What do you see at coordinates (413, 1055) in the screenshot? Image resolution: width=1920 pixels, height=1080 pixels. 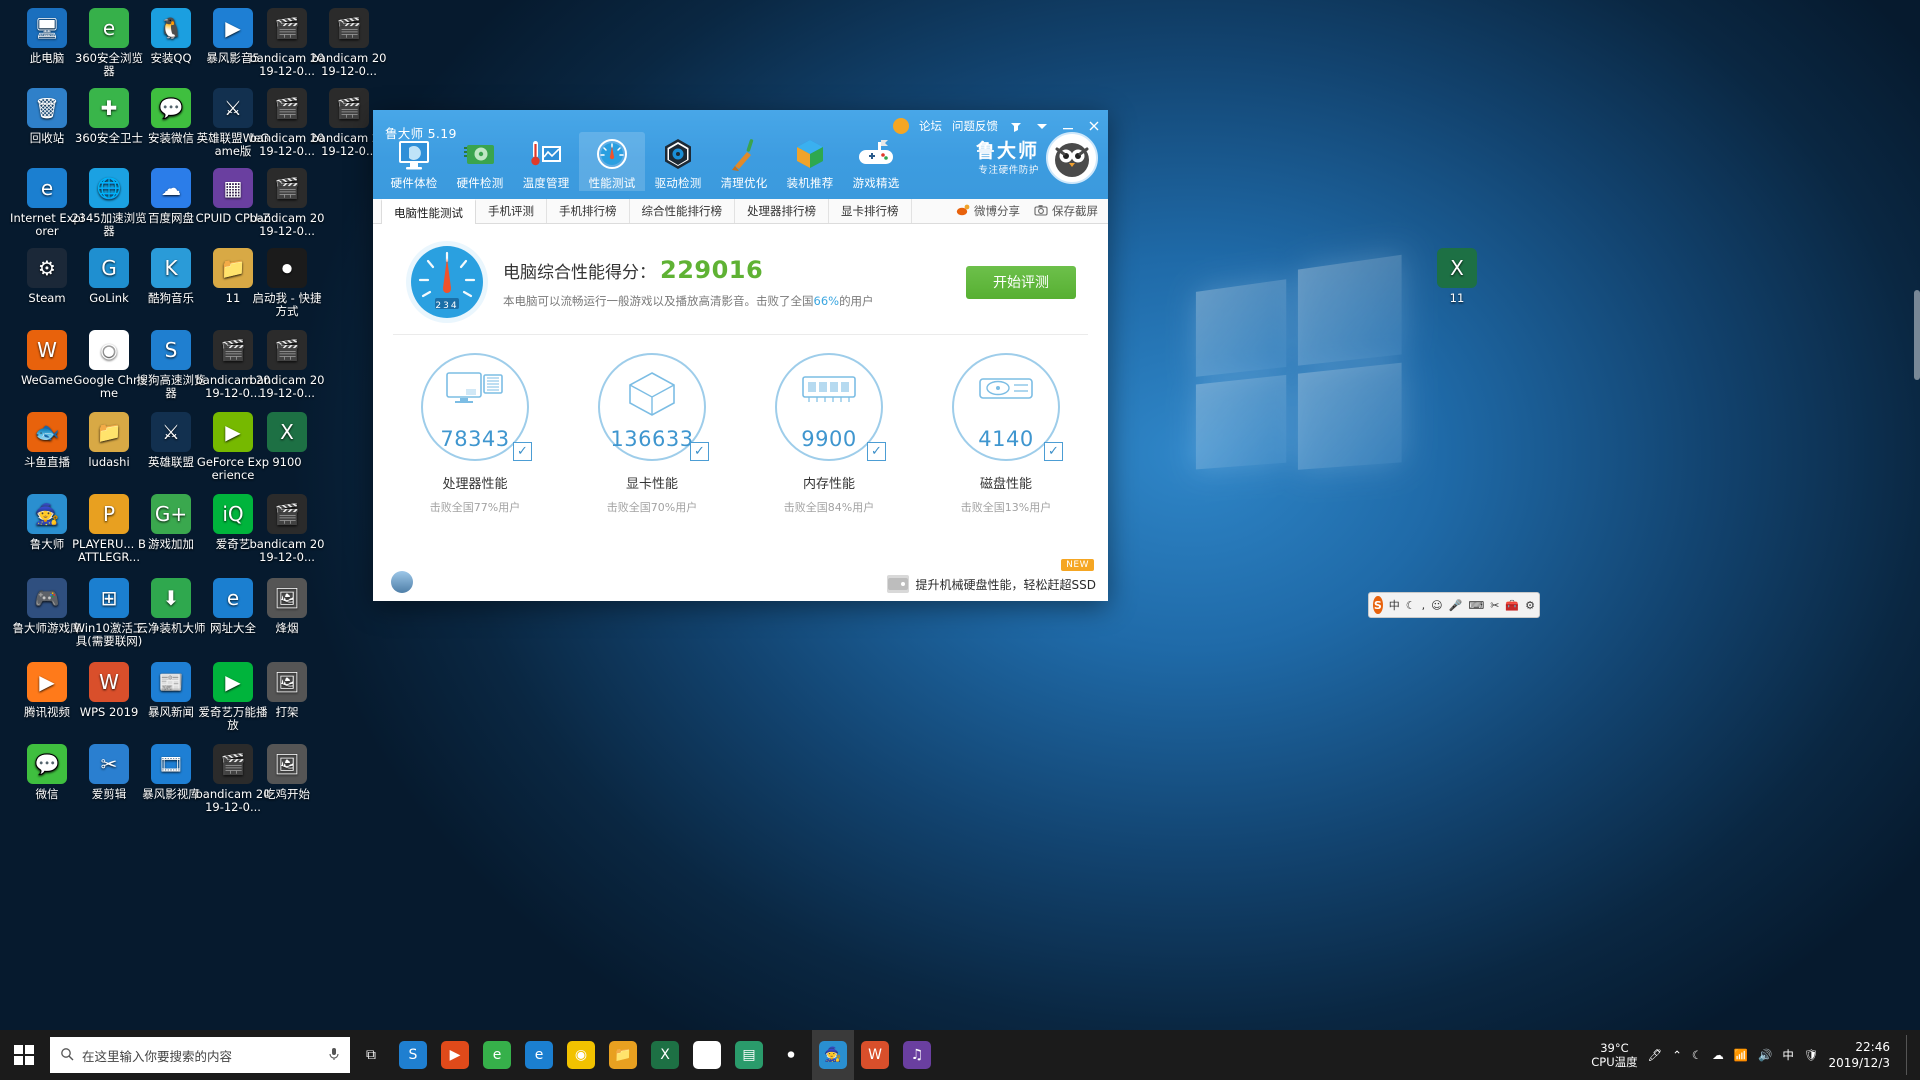 I see `taskbar-button-1: S` at bounding box center [413, 1055].